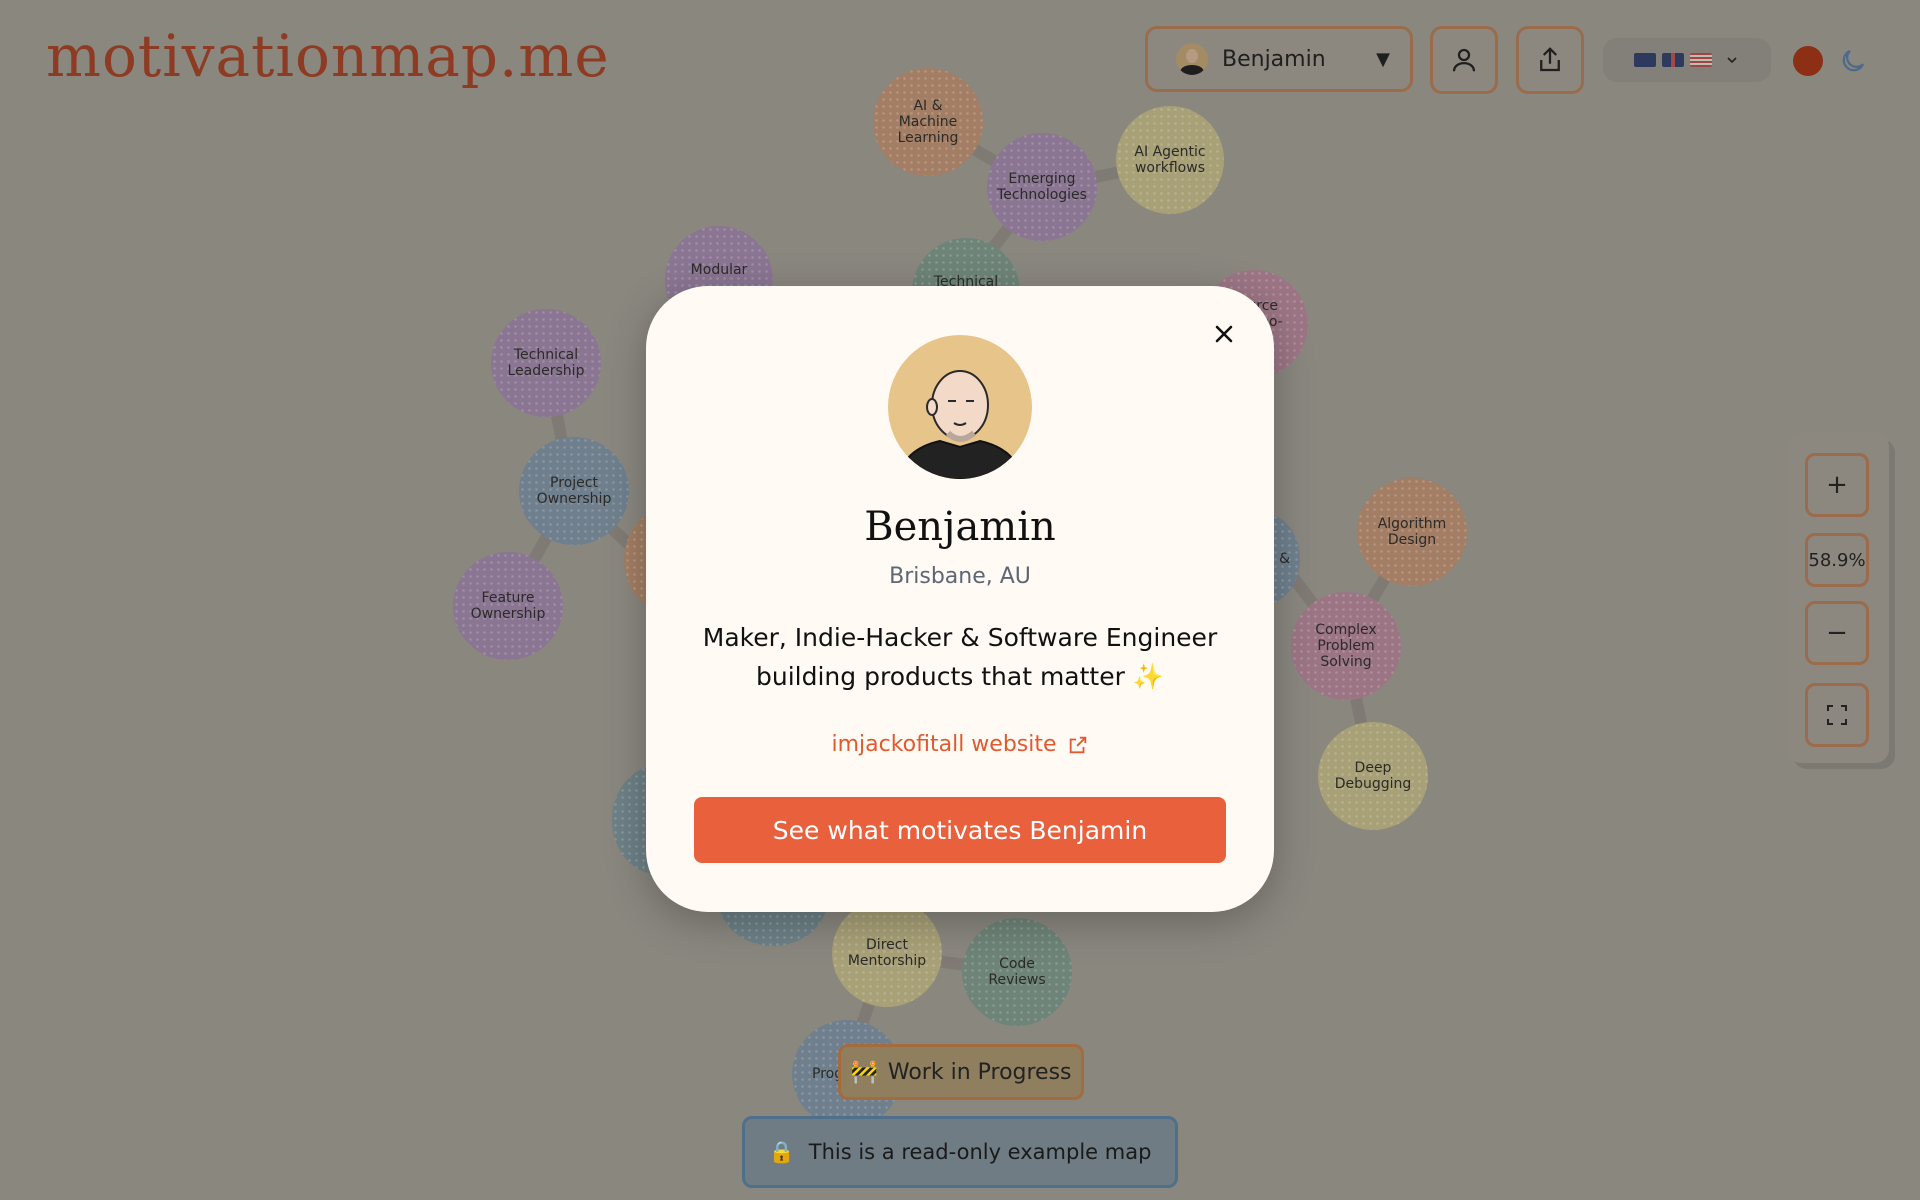 The height and width of the screenshot is (1200, 1920). Describe the element at coordinates (1077, 744) in the screenshot. I see `external-link-icon` at that location.